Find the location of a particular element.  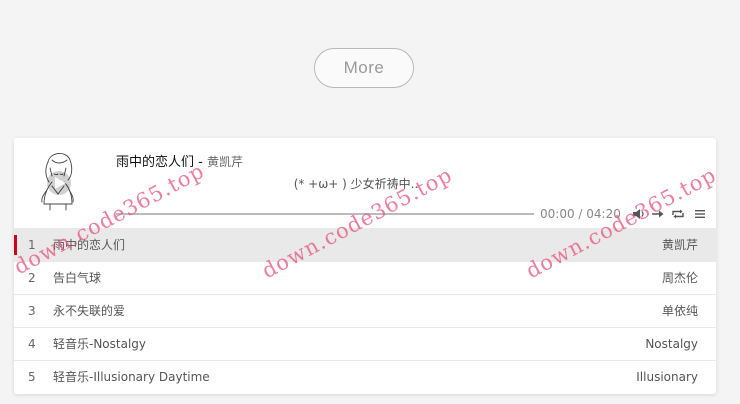

menu-icon is located at coordinates (700, 214).